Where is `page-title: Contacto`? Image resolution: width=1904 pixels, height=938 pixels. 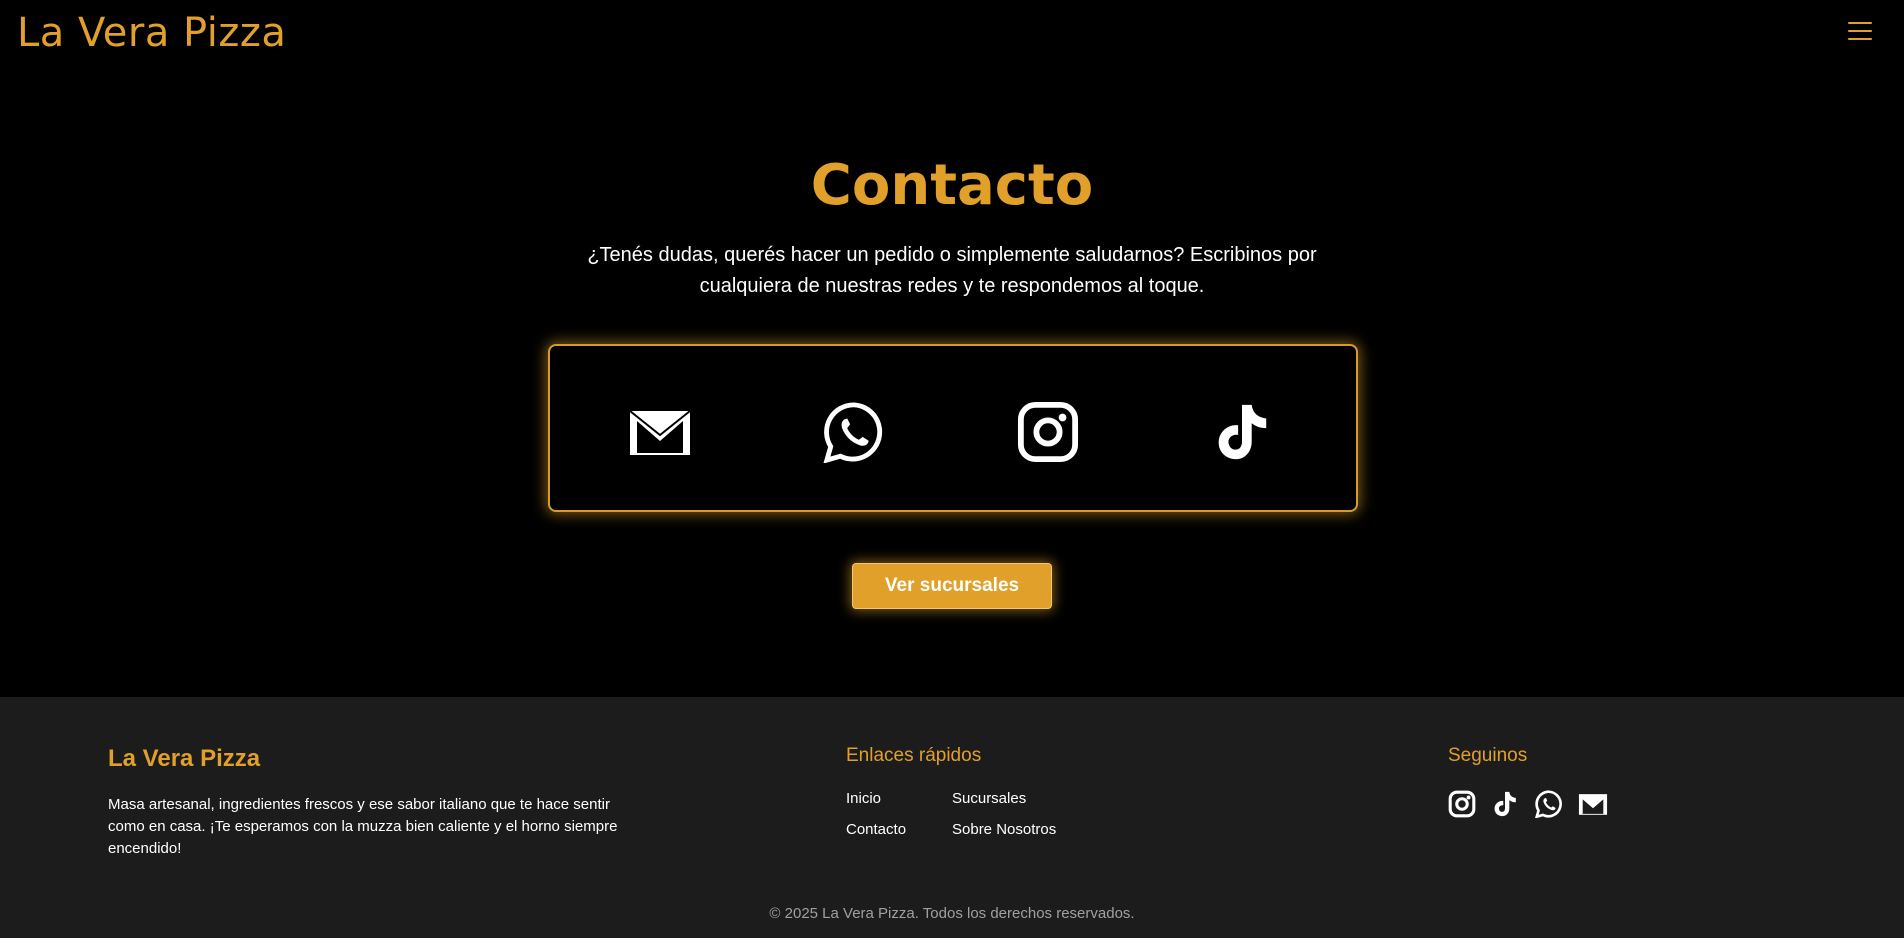
page-title: Contacto is located at coordinates (952, 185).